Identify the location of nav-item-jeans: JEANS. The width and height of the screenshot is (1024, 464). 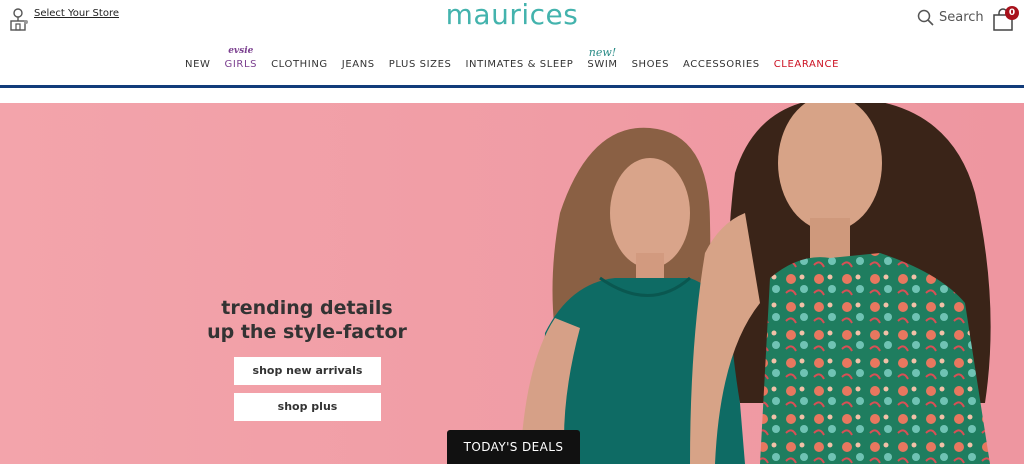
(358, 64).